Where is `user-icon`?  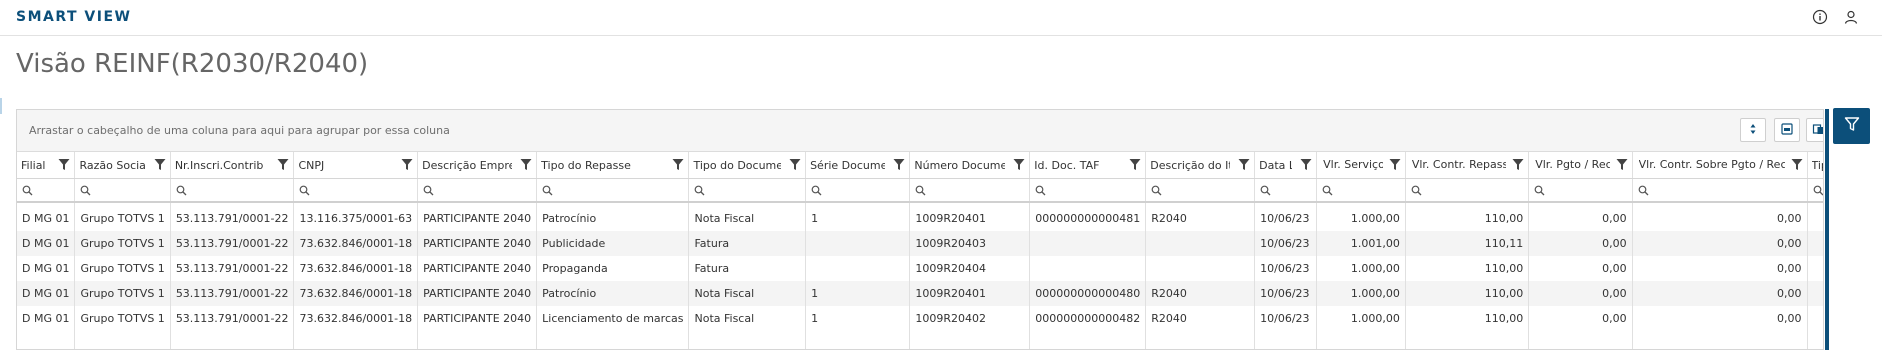
user-icon is located at coordinates (1851, 17).